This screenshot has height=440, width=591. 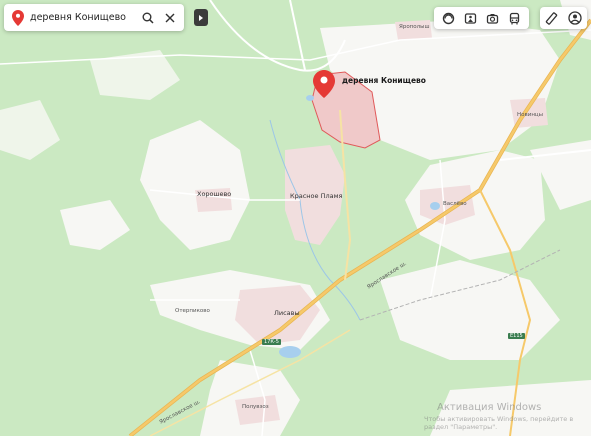 I want to click on collapse-arrow-icon, so click(x=201, y=17).